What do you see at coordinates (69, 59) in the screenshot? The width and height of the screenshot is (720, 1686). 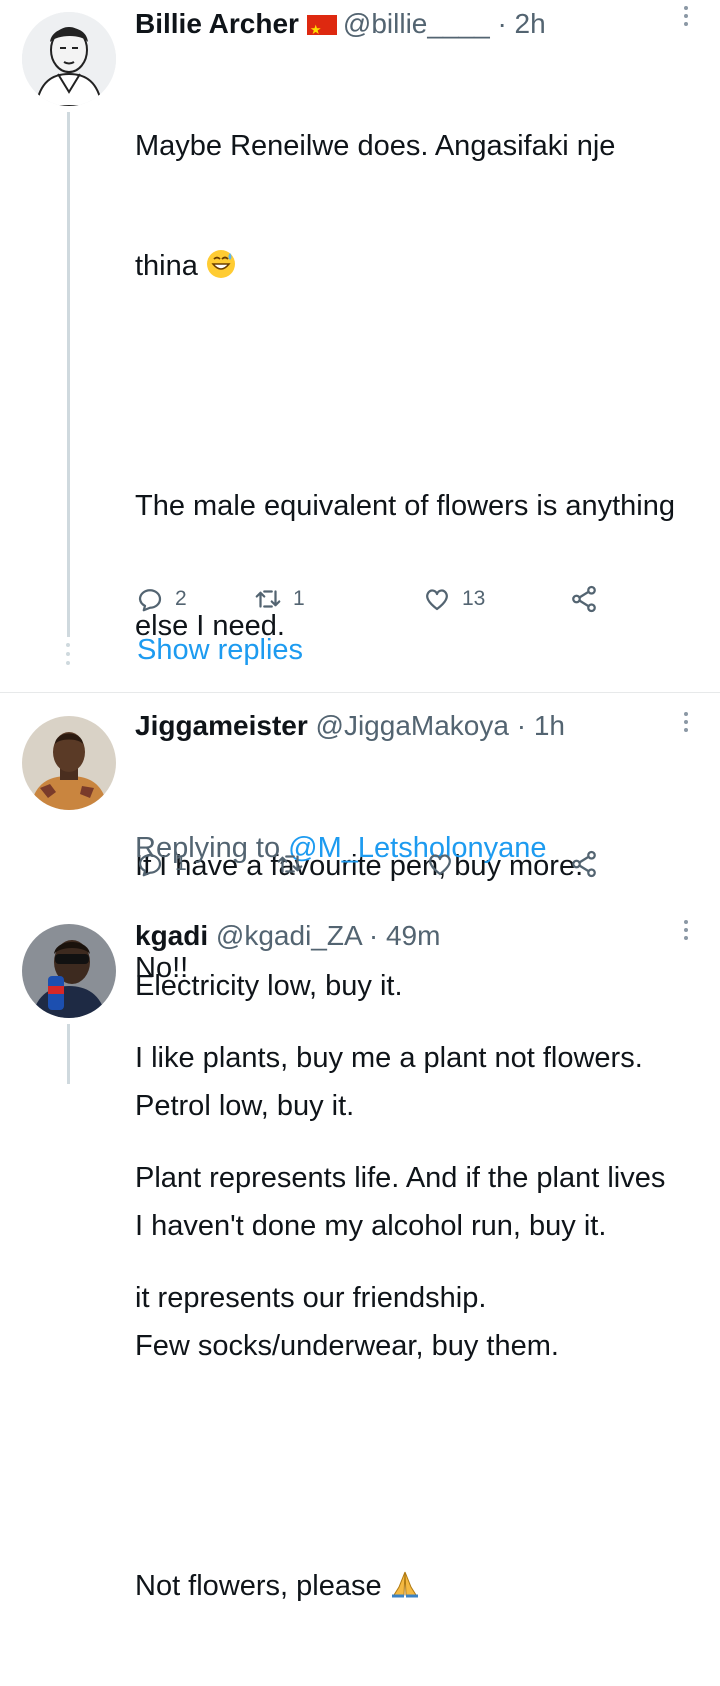 I see `avatar-billie-archer` at bounding box center [69, 59].